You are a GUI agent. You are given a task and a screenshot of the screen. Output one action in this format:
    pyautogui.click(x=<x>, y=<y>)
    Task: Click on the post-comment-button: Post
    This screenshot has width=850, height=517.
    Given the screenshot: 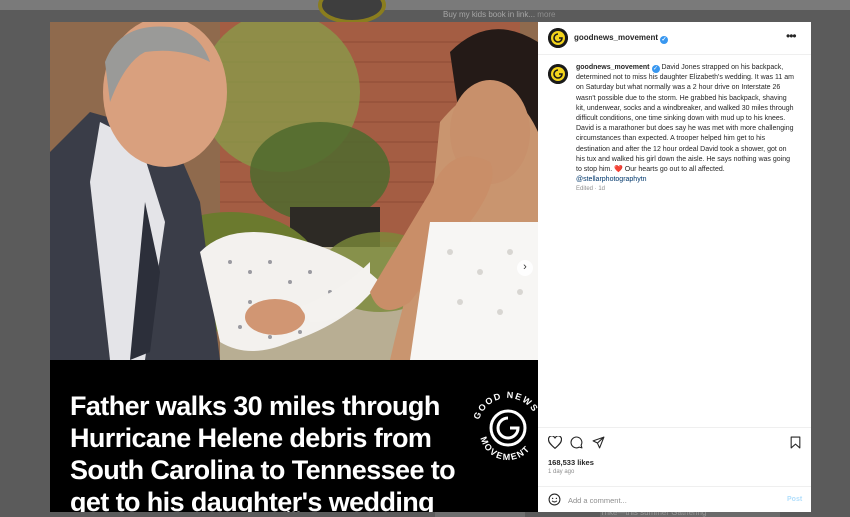 What is the action you would take?
    pyautogui.click(x=794, y=499)
    